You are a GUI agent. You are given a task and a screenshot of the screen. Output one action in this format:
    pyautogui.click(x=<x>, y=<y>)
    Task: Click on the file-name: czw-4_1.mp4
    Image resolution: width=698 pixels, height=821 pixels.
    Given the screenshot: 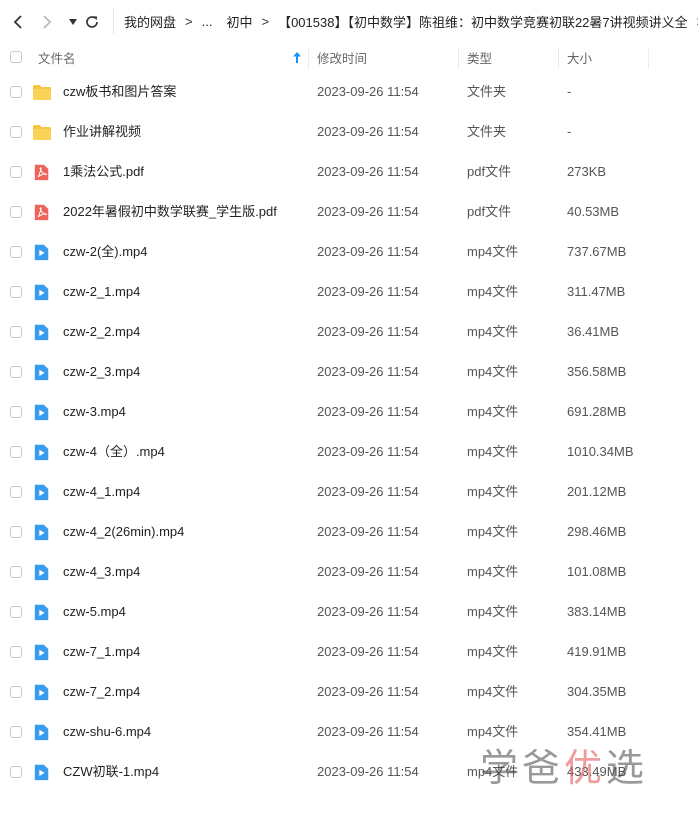 What is the action you would take?
    pyautogui.click(x=101, y=492)
    